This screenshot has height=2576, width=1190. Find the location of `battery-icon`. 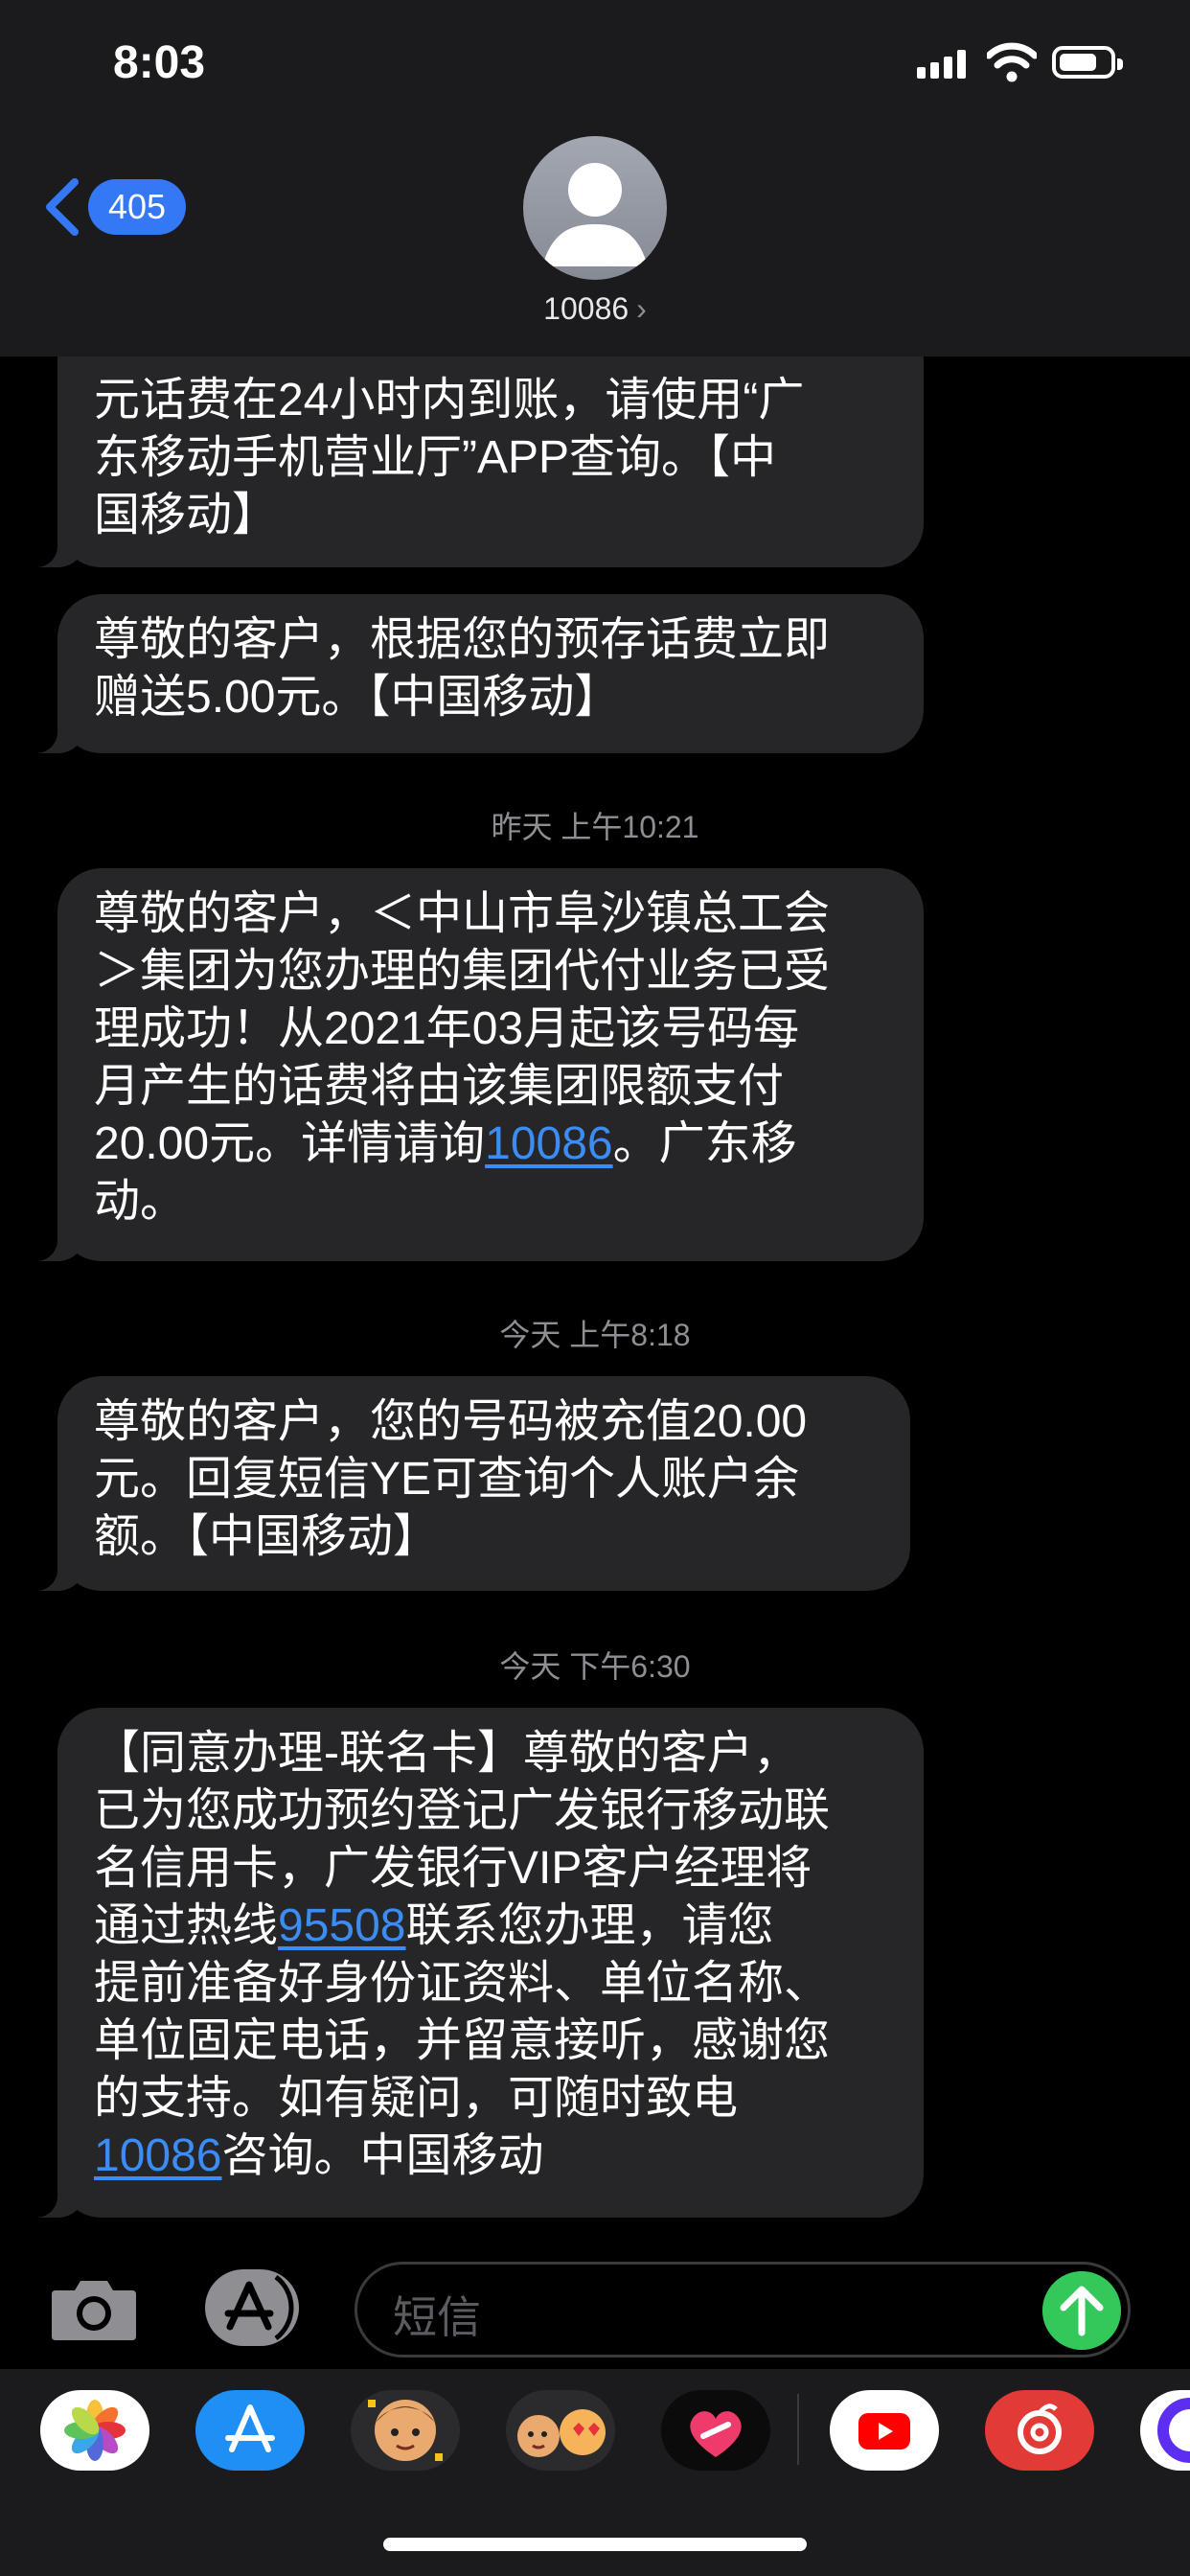

battery-icon is located at coordinates (1088, 63).